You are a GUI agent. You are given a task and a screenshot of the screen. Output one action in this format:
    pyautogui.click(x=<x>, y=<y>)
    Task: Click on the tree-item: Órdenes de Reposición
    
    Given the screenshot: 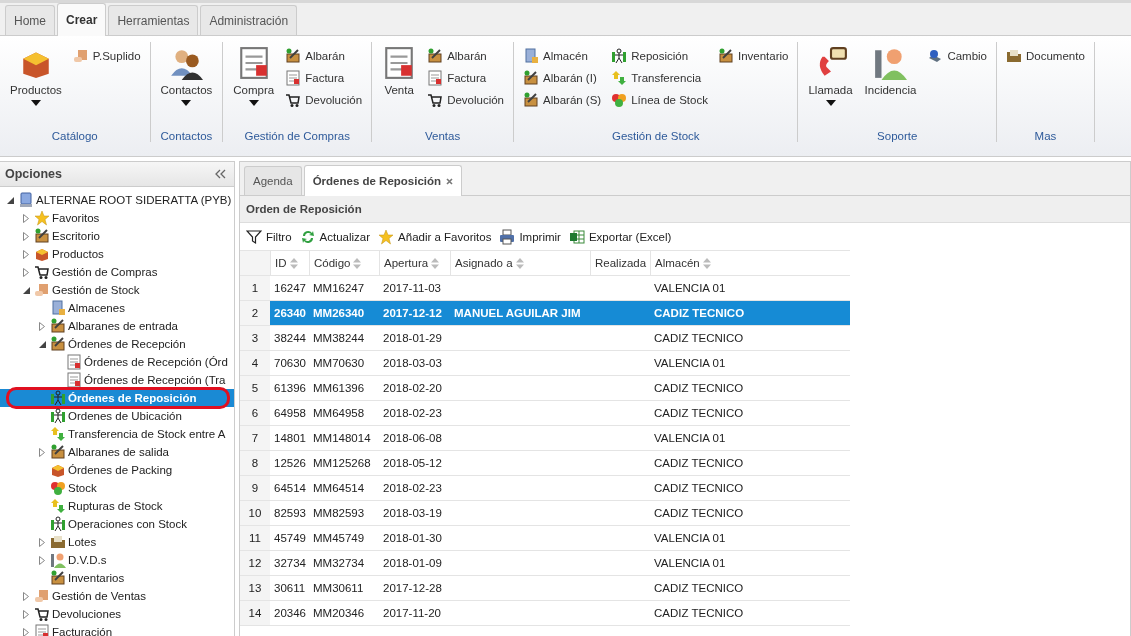 What is the action you would take?
    pyautogui.click(x=117, y=398)
    